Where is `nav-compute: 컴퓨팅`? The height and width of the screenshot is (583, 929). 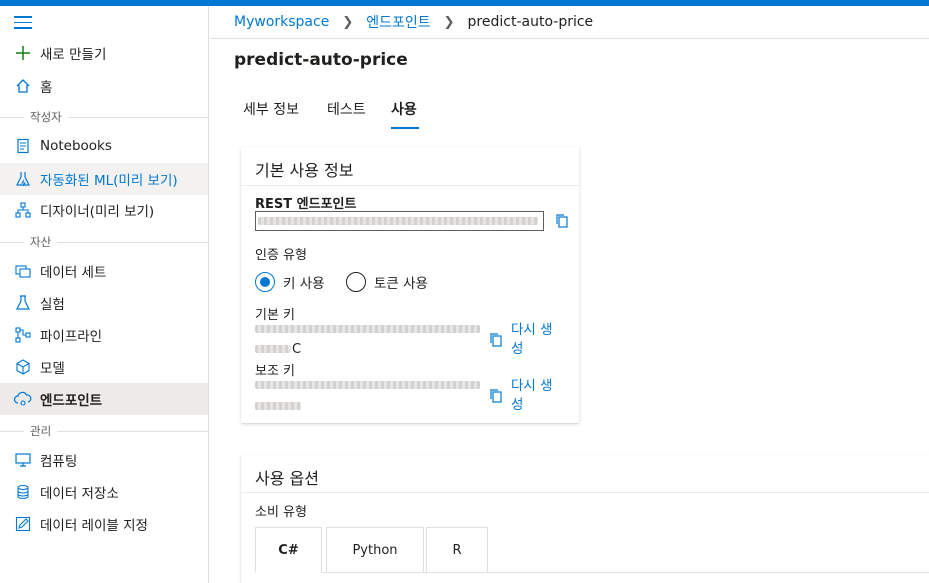 nav-compute: 컴퓨팅 is located at coordinates (104, 460).